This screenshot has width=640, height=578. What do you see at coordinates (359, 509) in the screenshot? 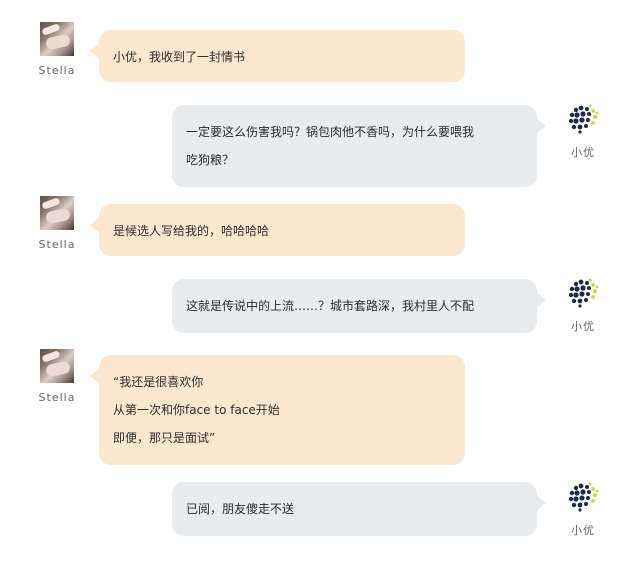
I see `message-bubble: 已阅，朋友傻走不送` at bounding box center [359, 509].